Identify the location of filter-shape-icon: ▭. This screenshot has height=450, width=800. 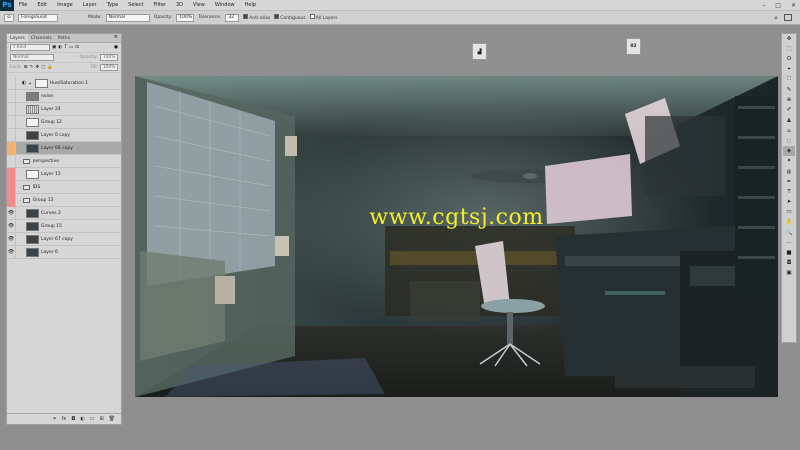
(71, 47).